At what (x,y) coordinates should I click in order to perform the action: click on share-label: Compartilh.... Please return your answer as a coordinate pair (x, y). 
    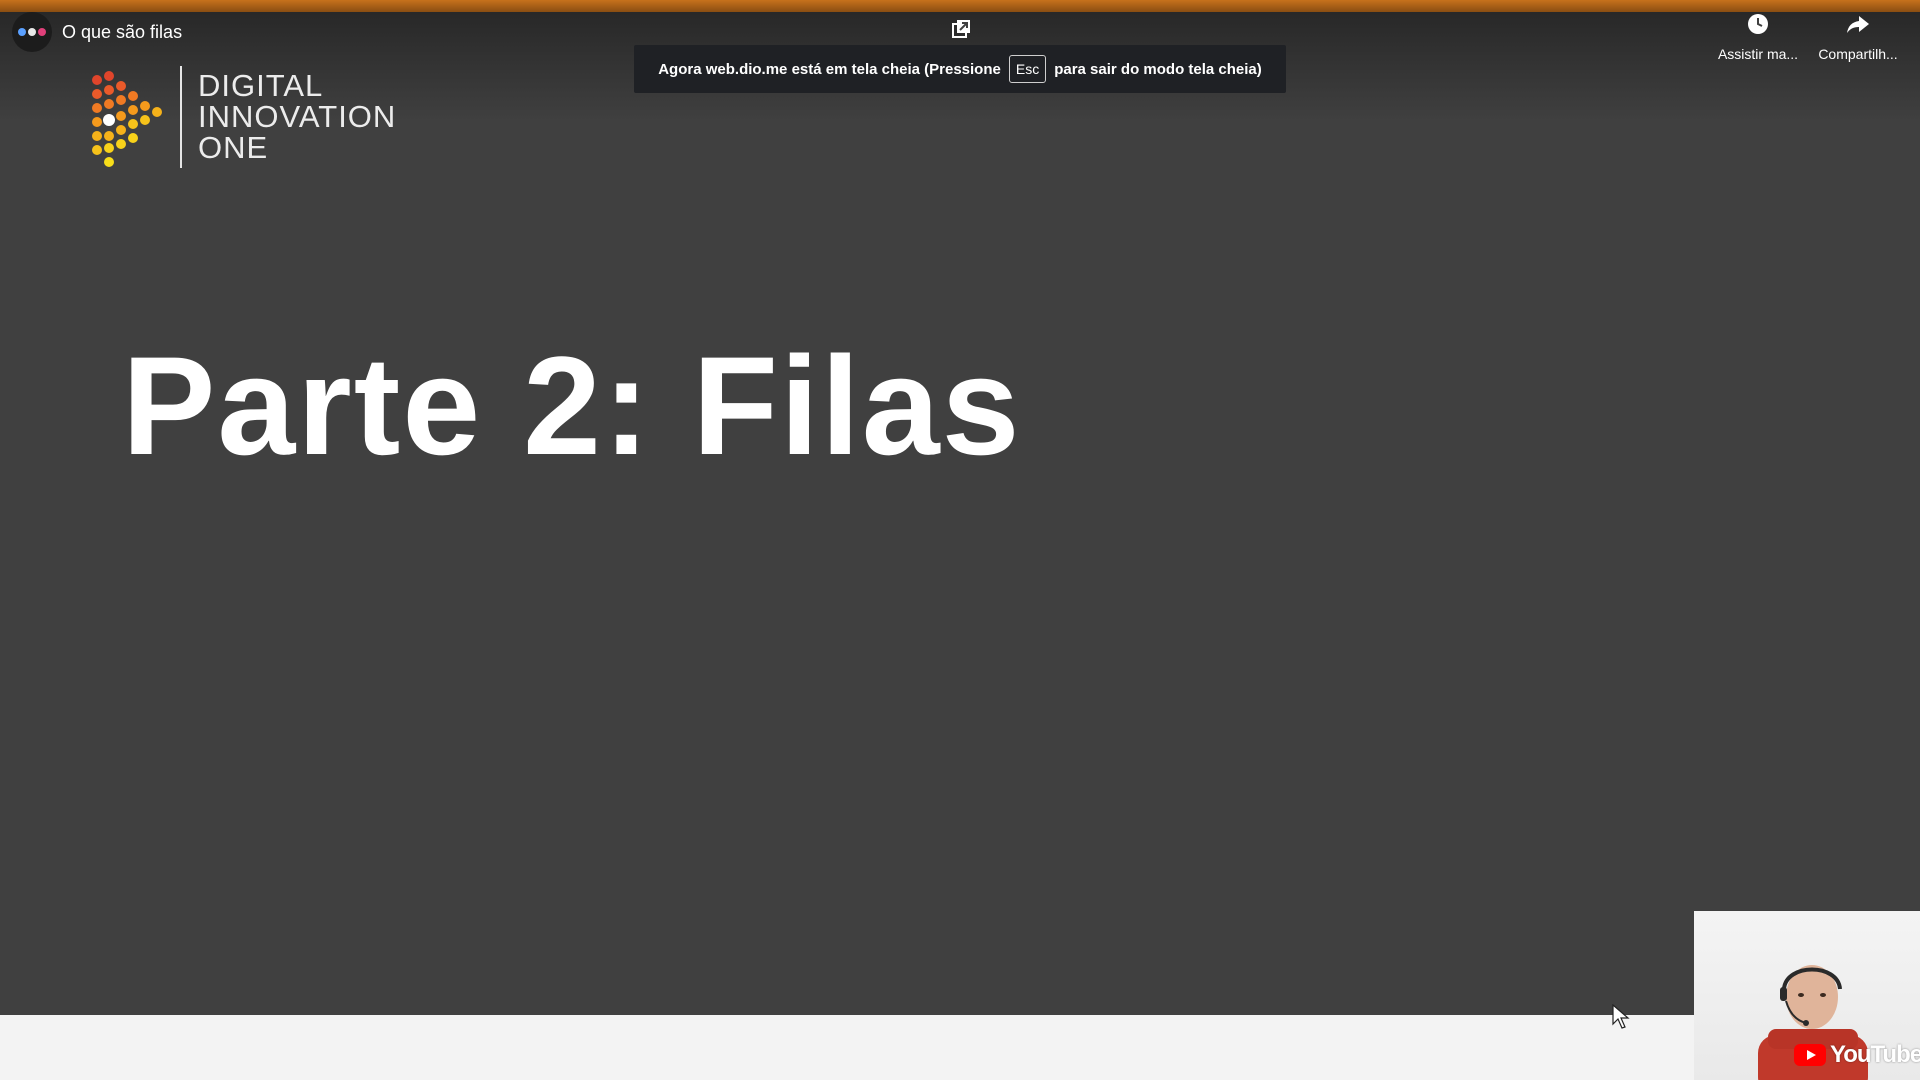
    Looking at the image, I should click on (1858, 54).